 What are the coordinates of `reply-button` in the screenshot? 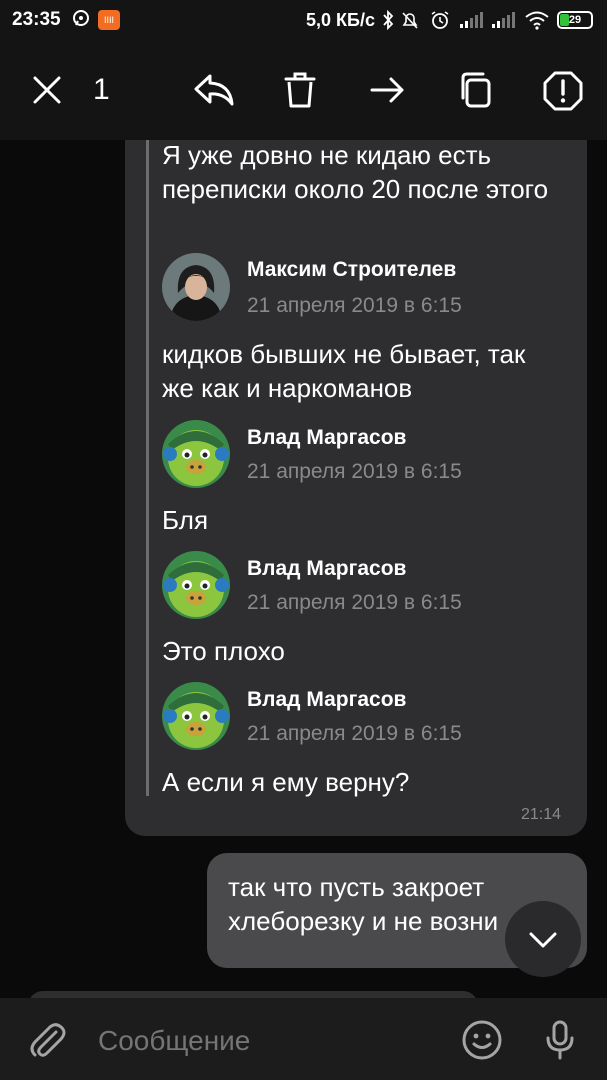 It's located at (213, 90).